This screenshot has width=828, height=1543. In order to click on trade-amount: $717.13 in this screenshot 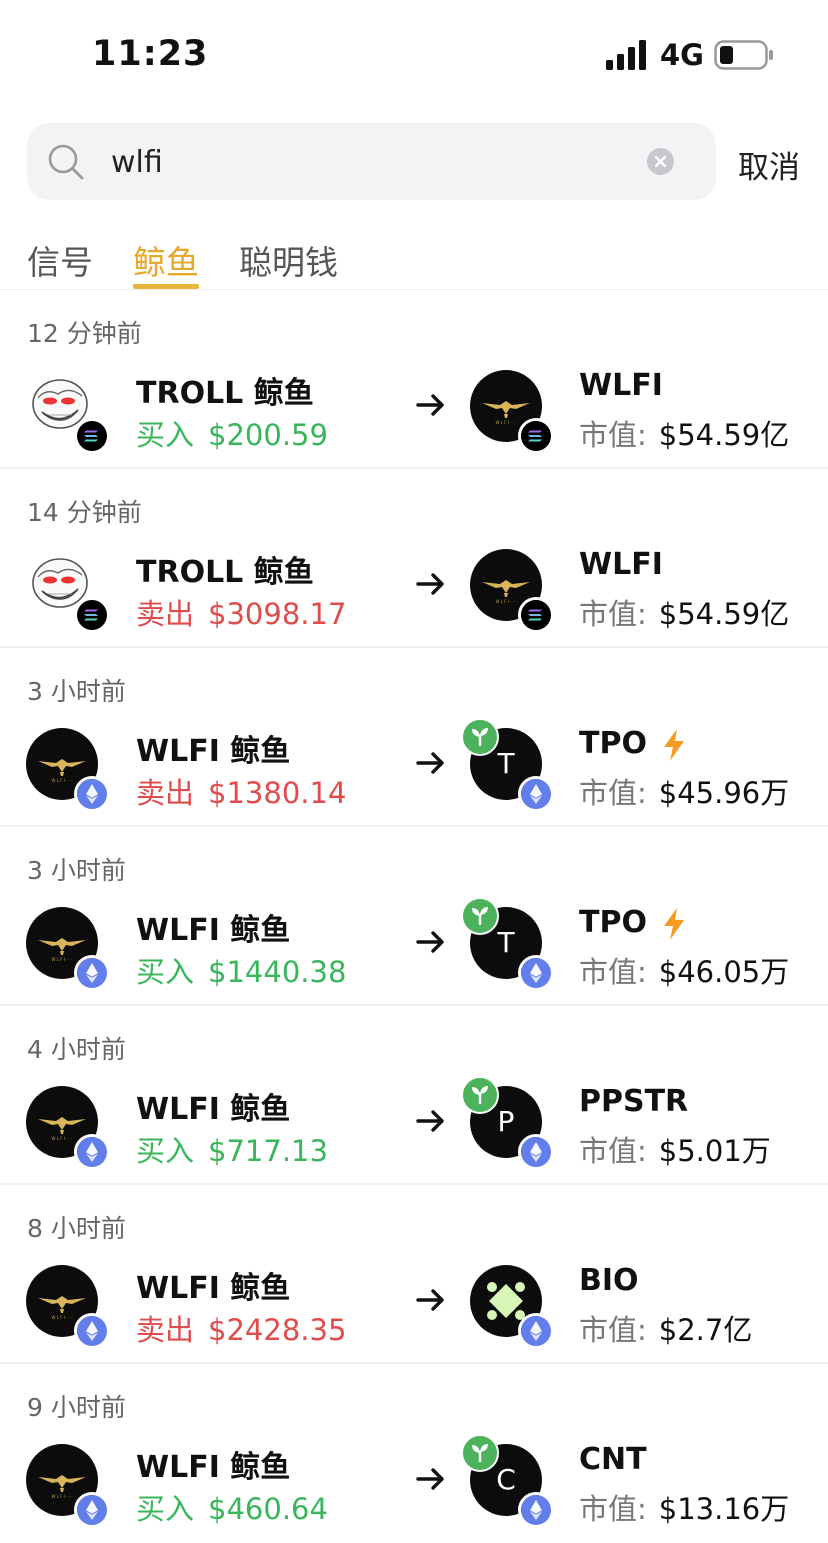, I will do `click(268, 1151)`.